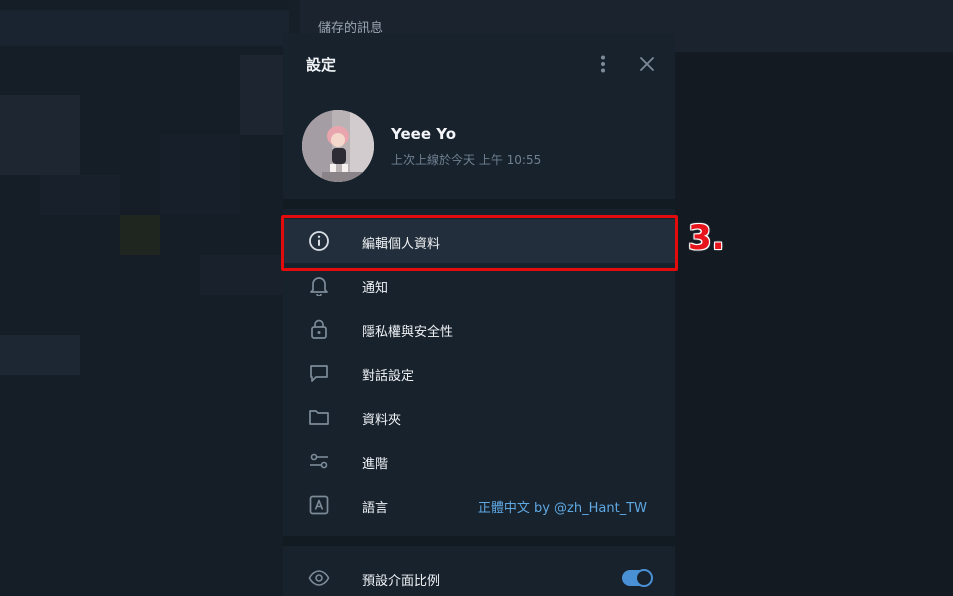  What do you see at coordinates (466, 160) in the screenshot?
I see `profile-status: 上次上線於今天 上午 10:55` at bounding box center [466, 160].